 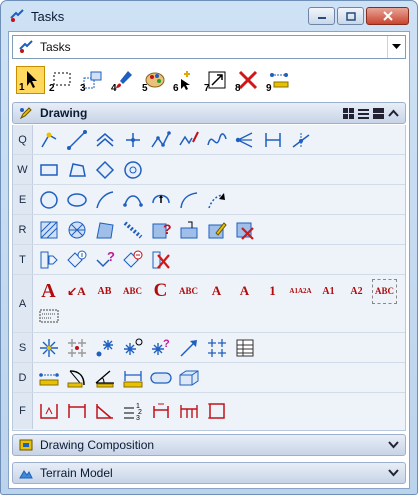 I want to click on dimension-box-tool, so click(x=188, y=377).